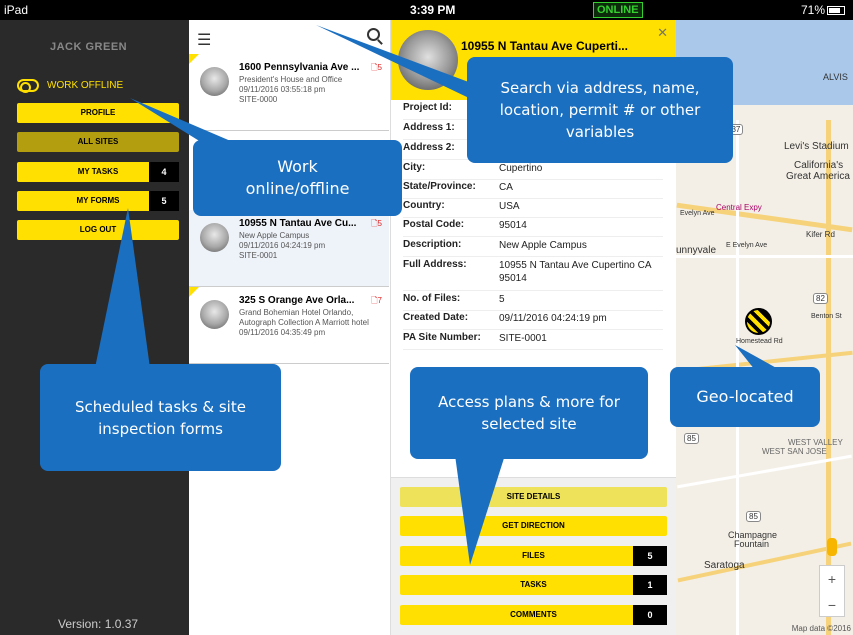 This screenshot has height=635, width=853. I want to click on access-callout-tail, so click(480, 510).